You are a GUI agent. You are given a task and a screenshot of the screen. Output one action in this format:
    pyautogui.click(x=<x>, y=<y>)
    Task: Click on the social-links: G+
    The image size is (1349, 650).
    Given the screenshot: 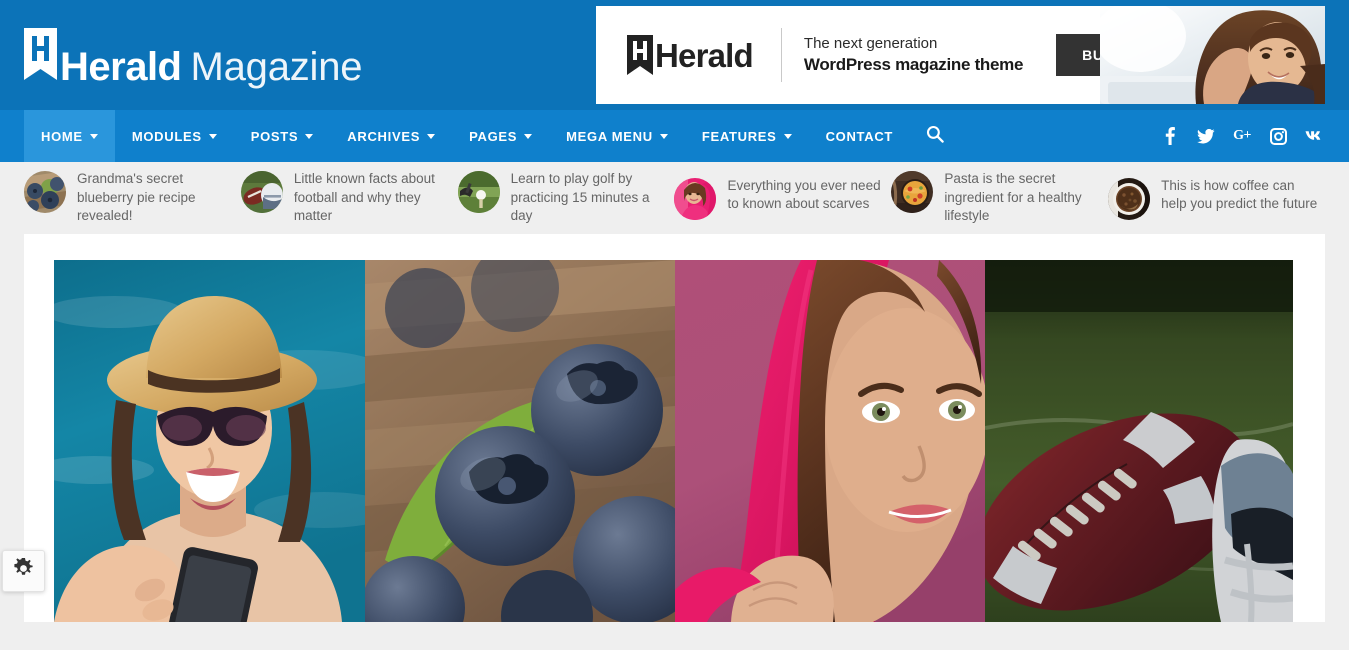 What is the action you would take?
    pyautogui.click(x=1243, y=136)
    